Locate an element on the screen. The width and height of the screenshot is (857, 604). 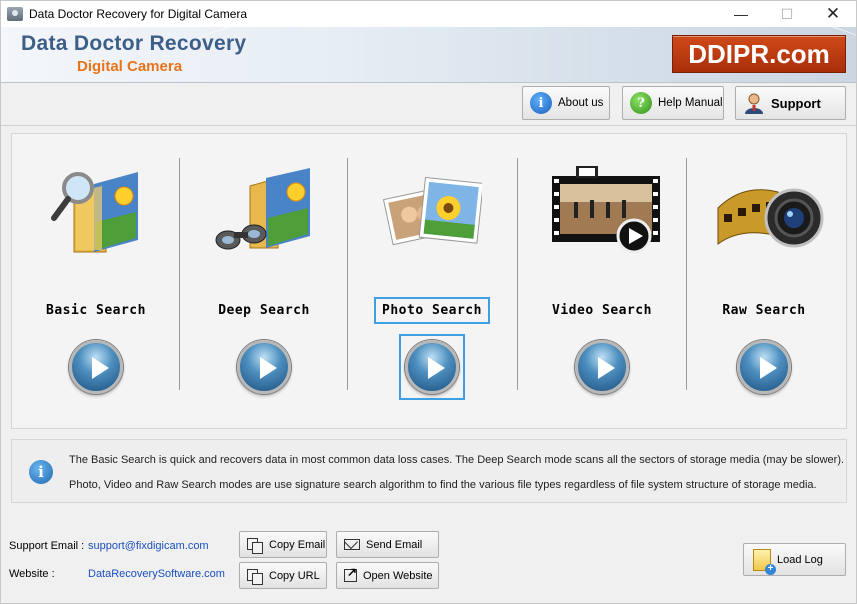
load-log-icon is located at coordinates (764, 561).